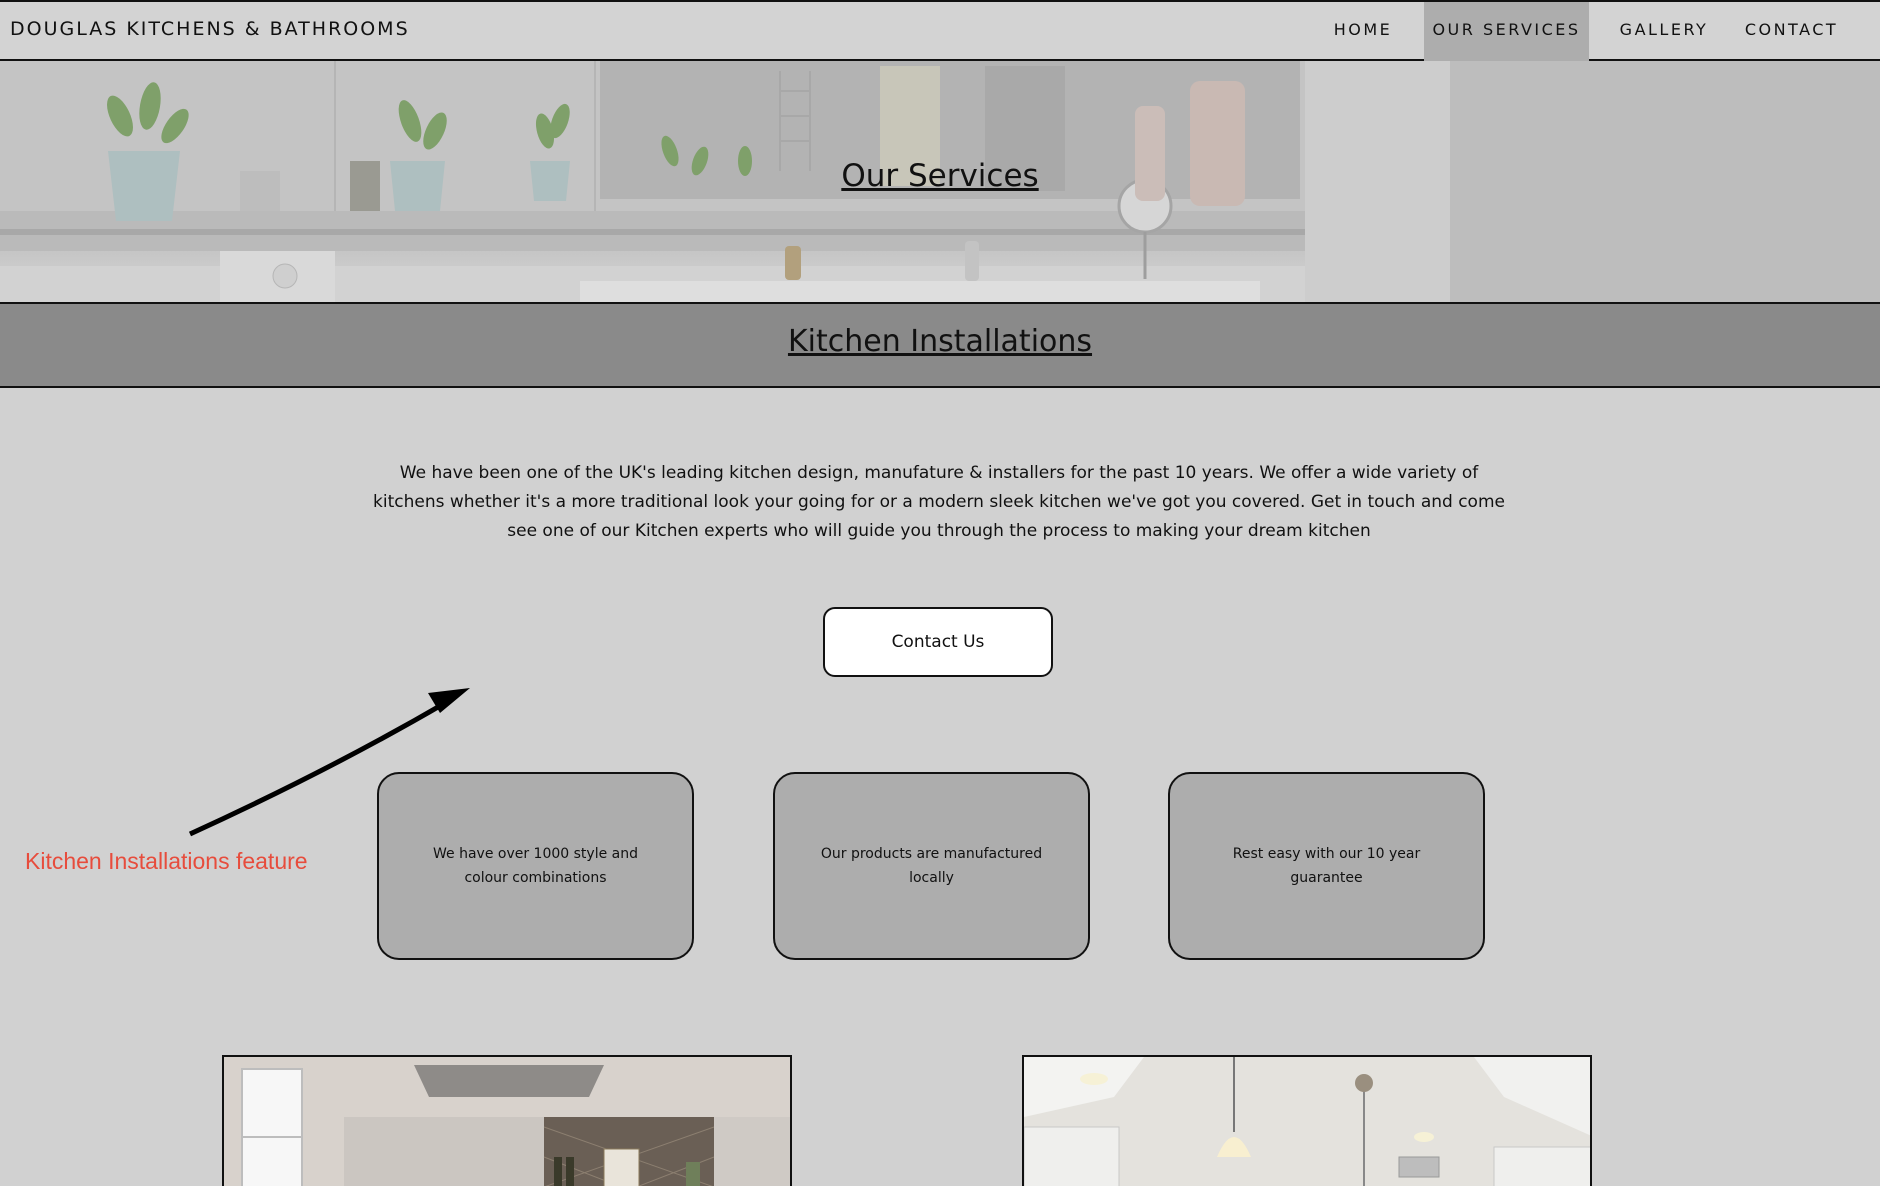  I want to click on contact-us-button: Contact Us, so click(938, 642).